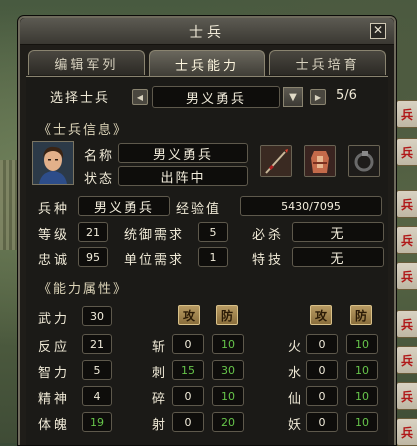 The height and width of the screenshot is (446, 417). What do you see at coordinates (54, 235) in the screenshot?
I see `level-label: 等级` at bounding box center [54, 235].